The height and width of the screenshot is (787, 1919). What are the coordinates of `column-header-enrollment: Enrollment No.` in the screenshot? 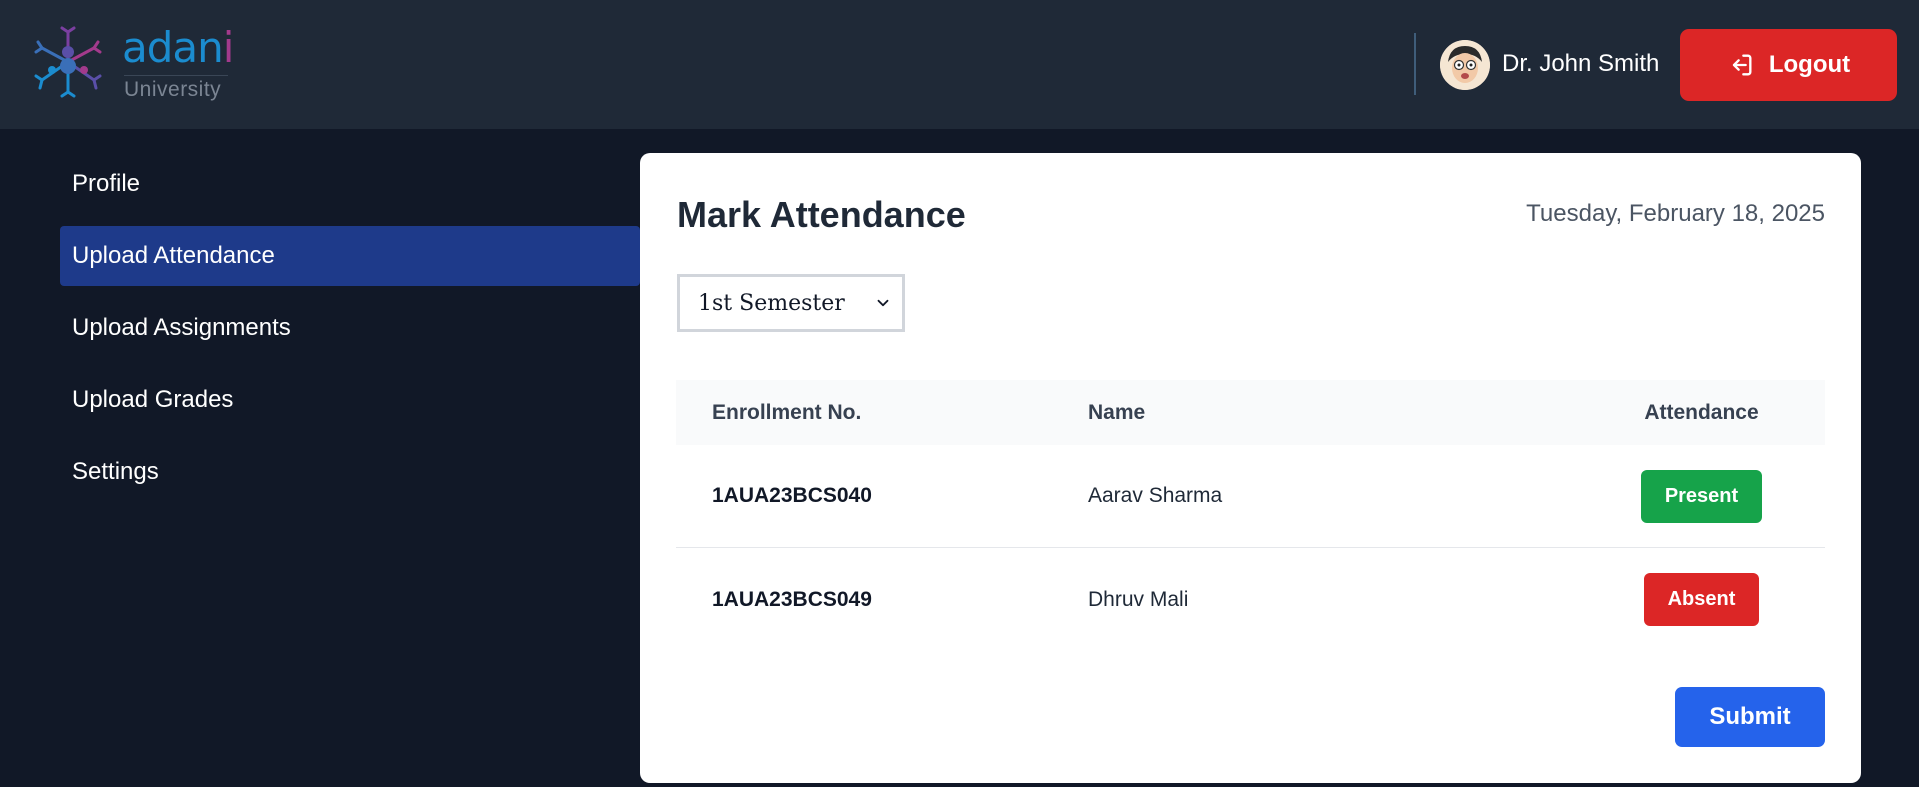 It's located at (787, 412).